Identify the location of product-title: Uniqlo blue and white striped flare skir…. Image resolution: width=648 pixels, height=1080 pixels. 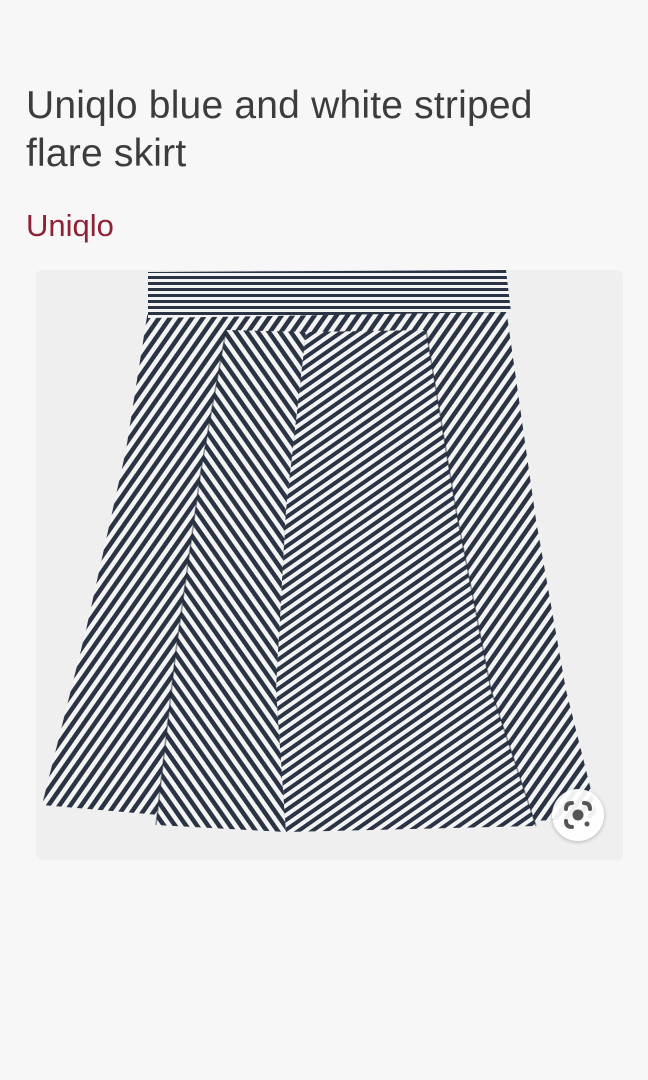
(279, 129).